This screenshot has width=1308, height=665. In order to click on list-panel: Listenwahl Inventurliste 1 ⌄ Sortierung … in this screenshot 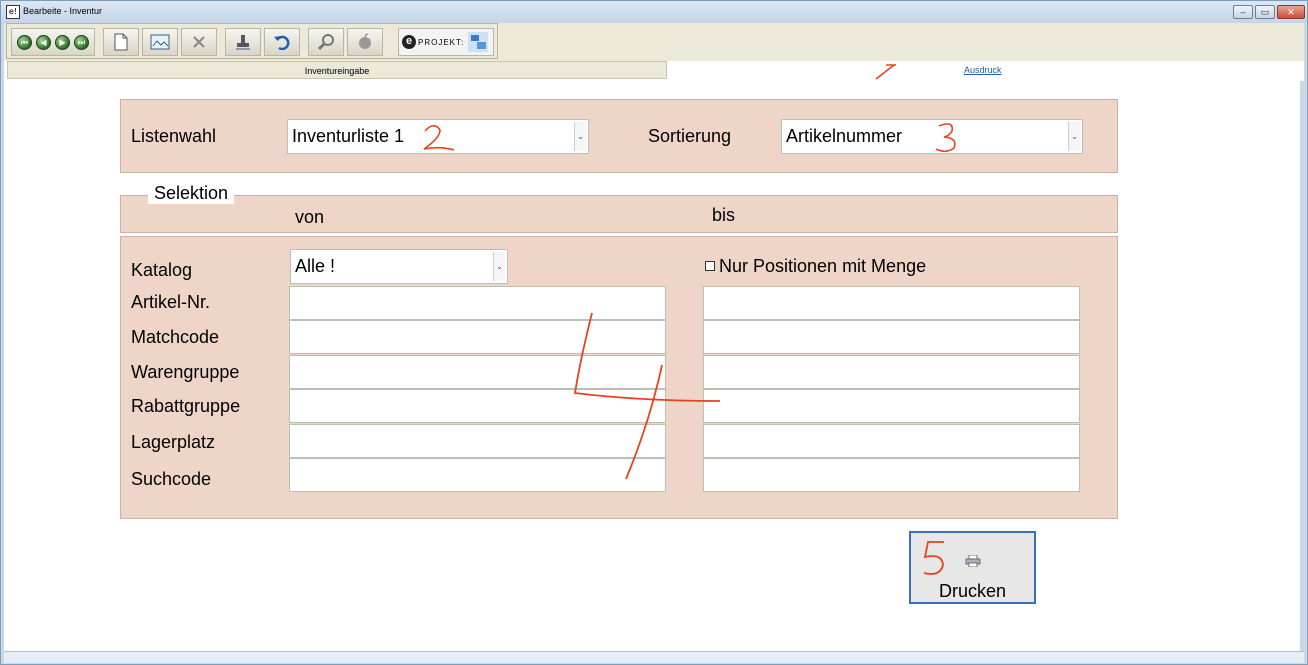, I will do `click(619, 136)`.